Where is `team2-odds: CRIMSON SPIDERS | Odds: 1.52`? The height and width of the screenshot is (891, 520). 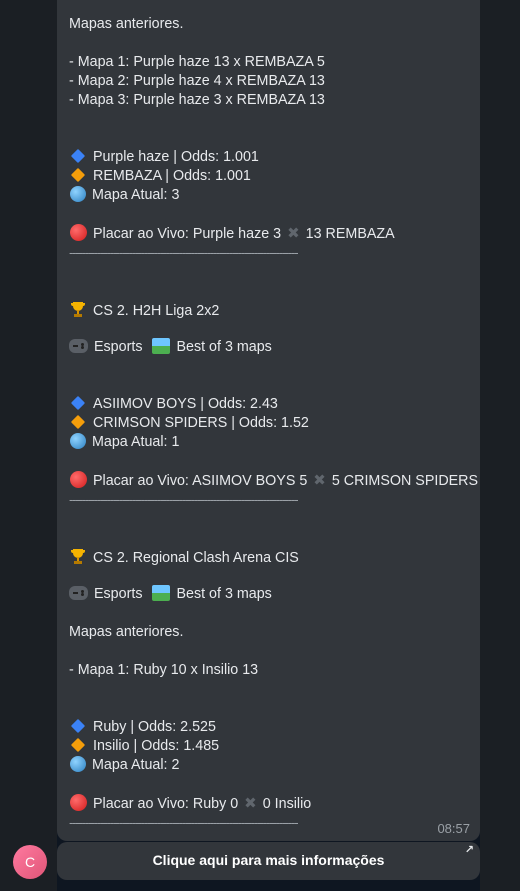 team2-odds: CRIMSON SPIDERS | Odds: 1.52 is located at coordinates (274, 423).